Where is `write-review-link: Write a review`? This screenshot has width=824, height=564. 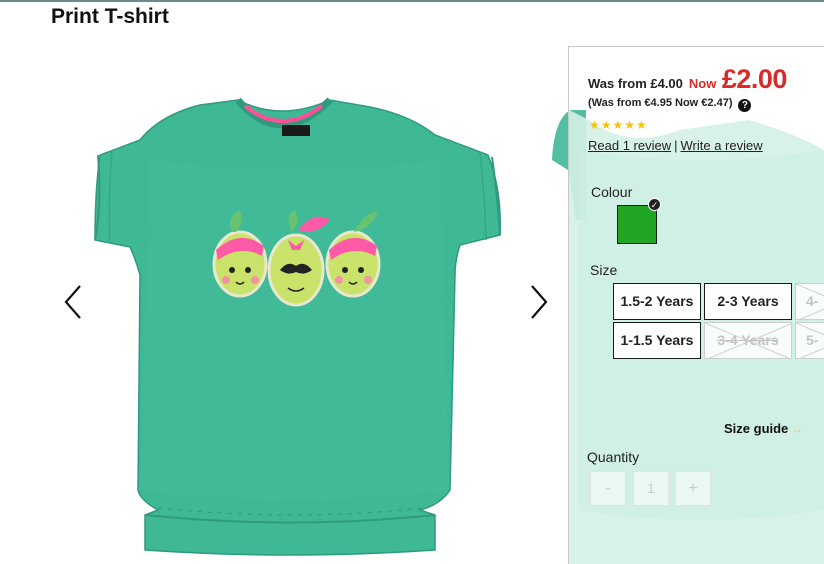
write-review-link: Write a review is located at coordinates (722, 145).